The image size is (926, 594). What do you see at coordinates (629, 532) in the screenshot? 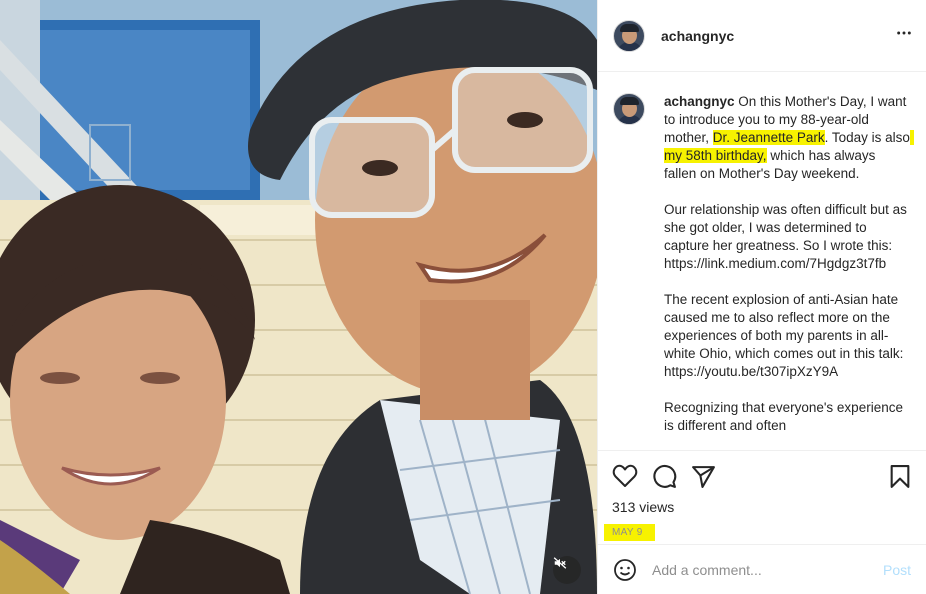
I see `post-date: MAY 9` at bounding box center [629, 532].